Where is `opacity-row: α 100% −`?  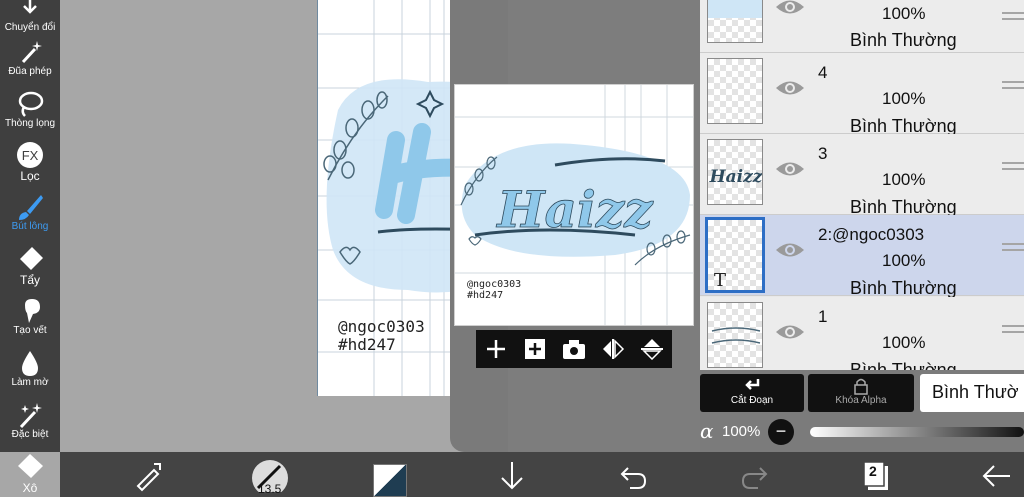 opacity-row: α 100% − is located at coordinates (862, 432).